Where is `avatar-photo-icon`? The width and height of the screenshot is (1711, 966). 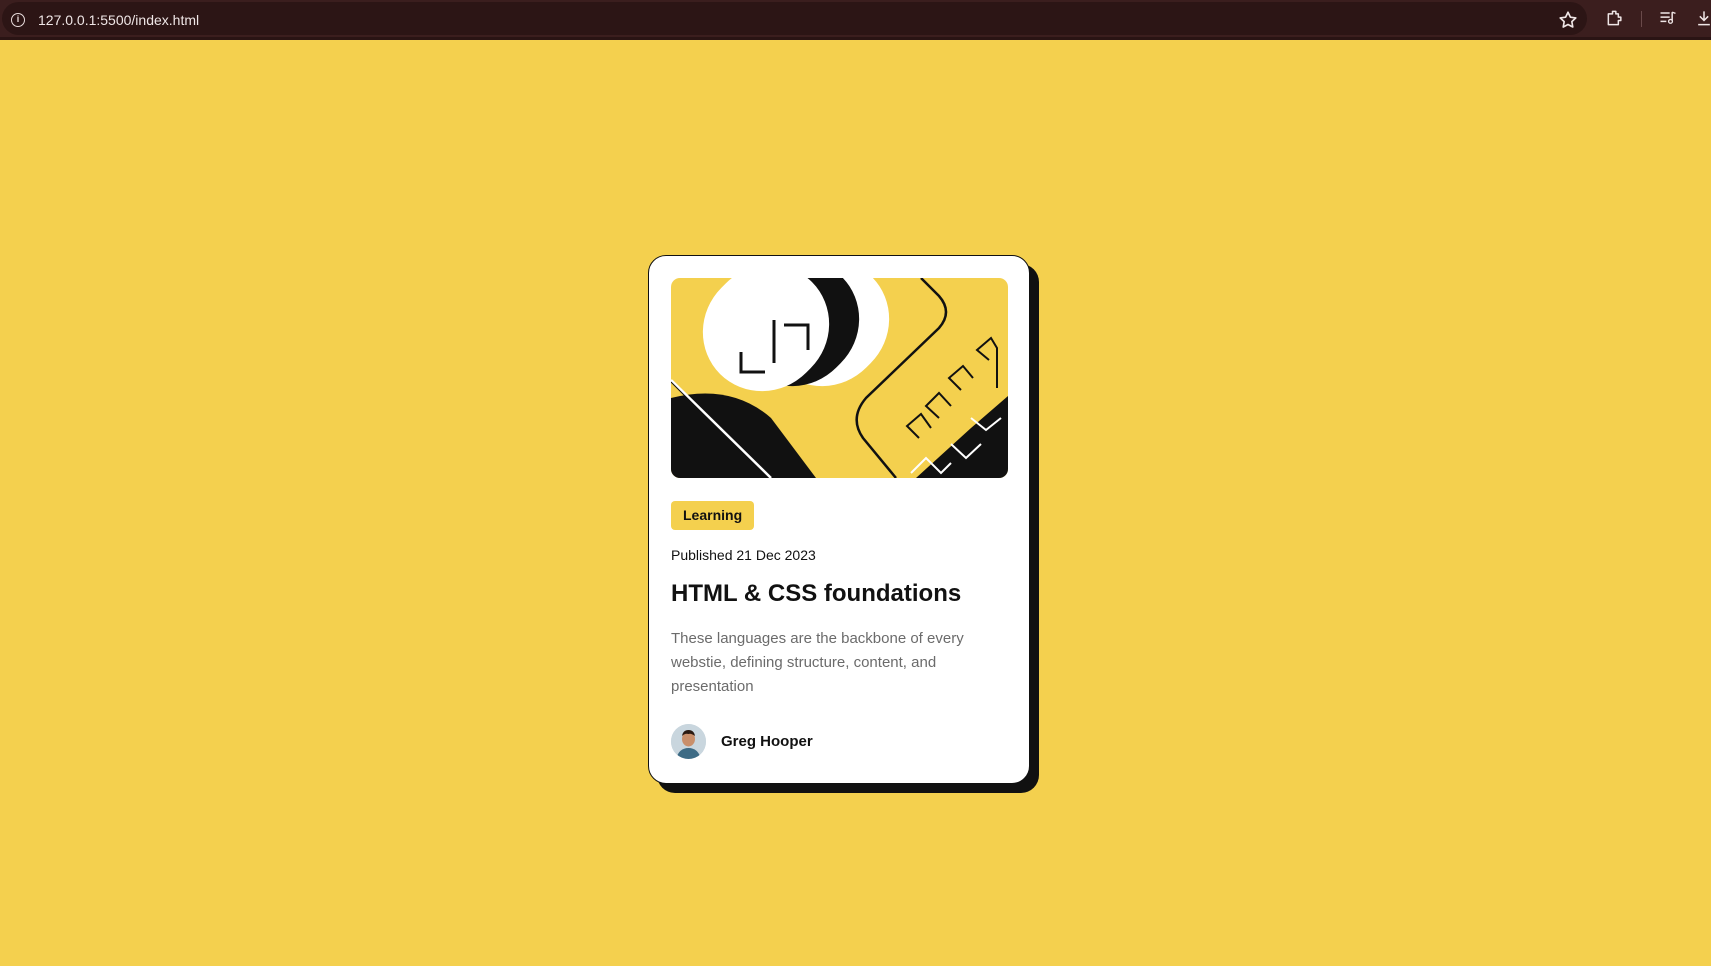 avatar-photo-icon is located at coordinates (688, 741).